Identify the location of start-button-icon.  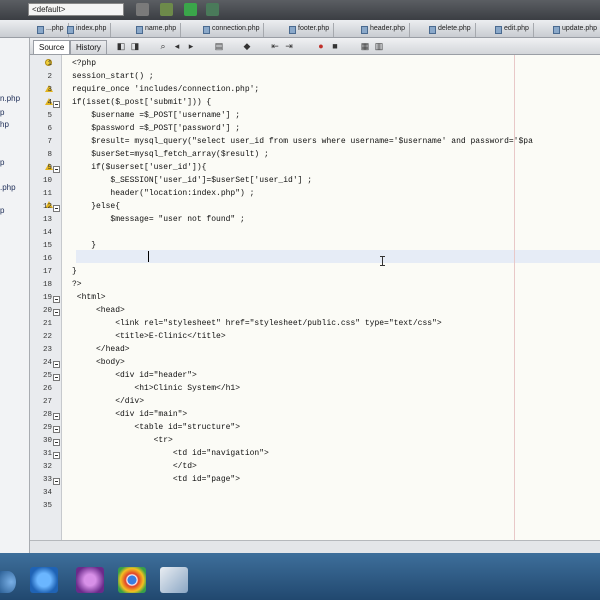
(8, 582).